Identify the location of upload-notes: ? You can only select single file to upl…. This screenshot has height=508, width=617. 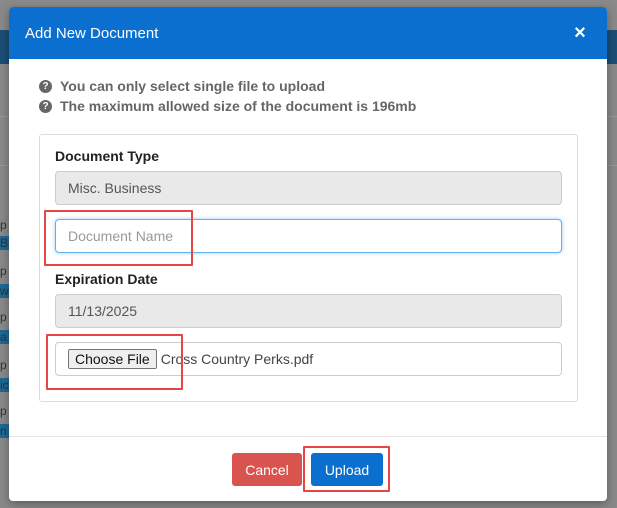
(308, 87).